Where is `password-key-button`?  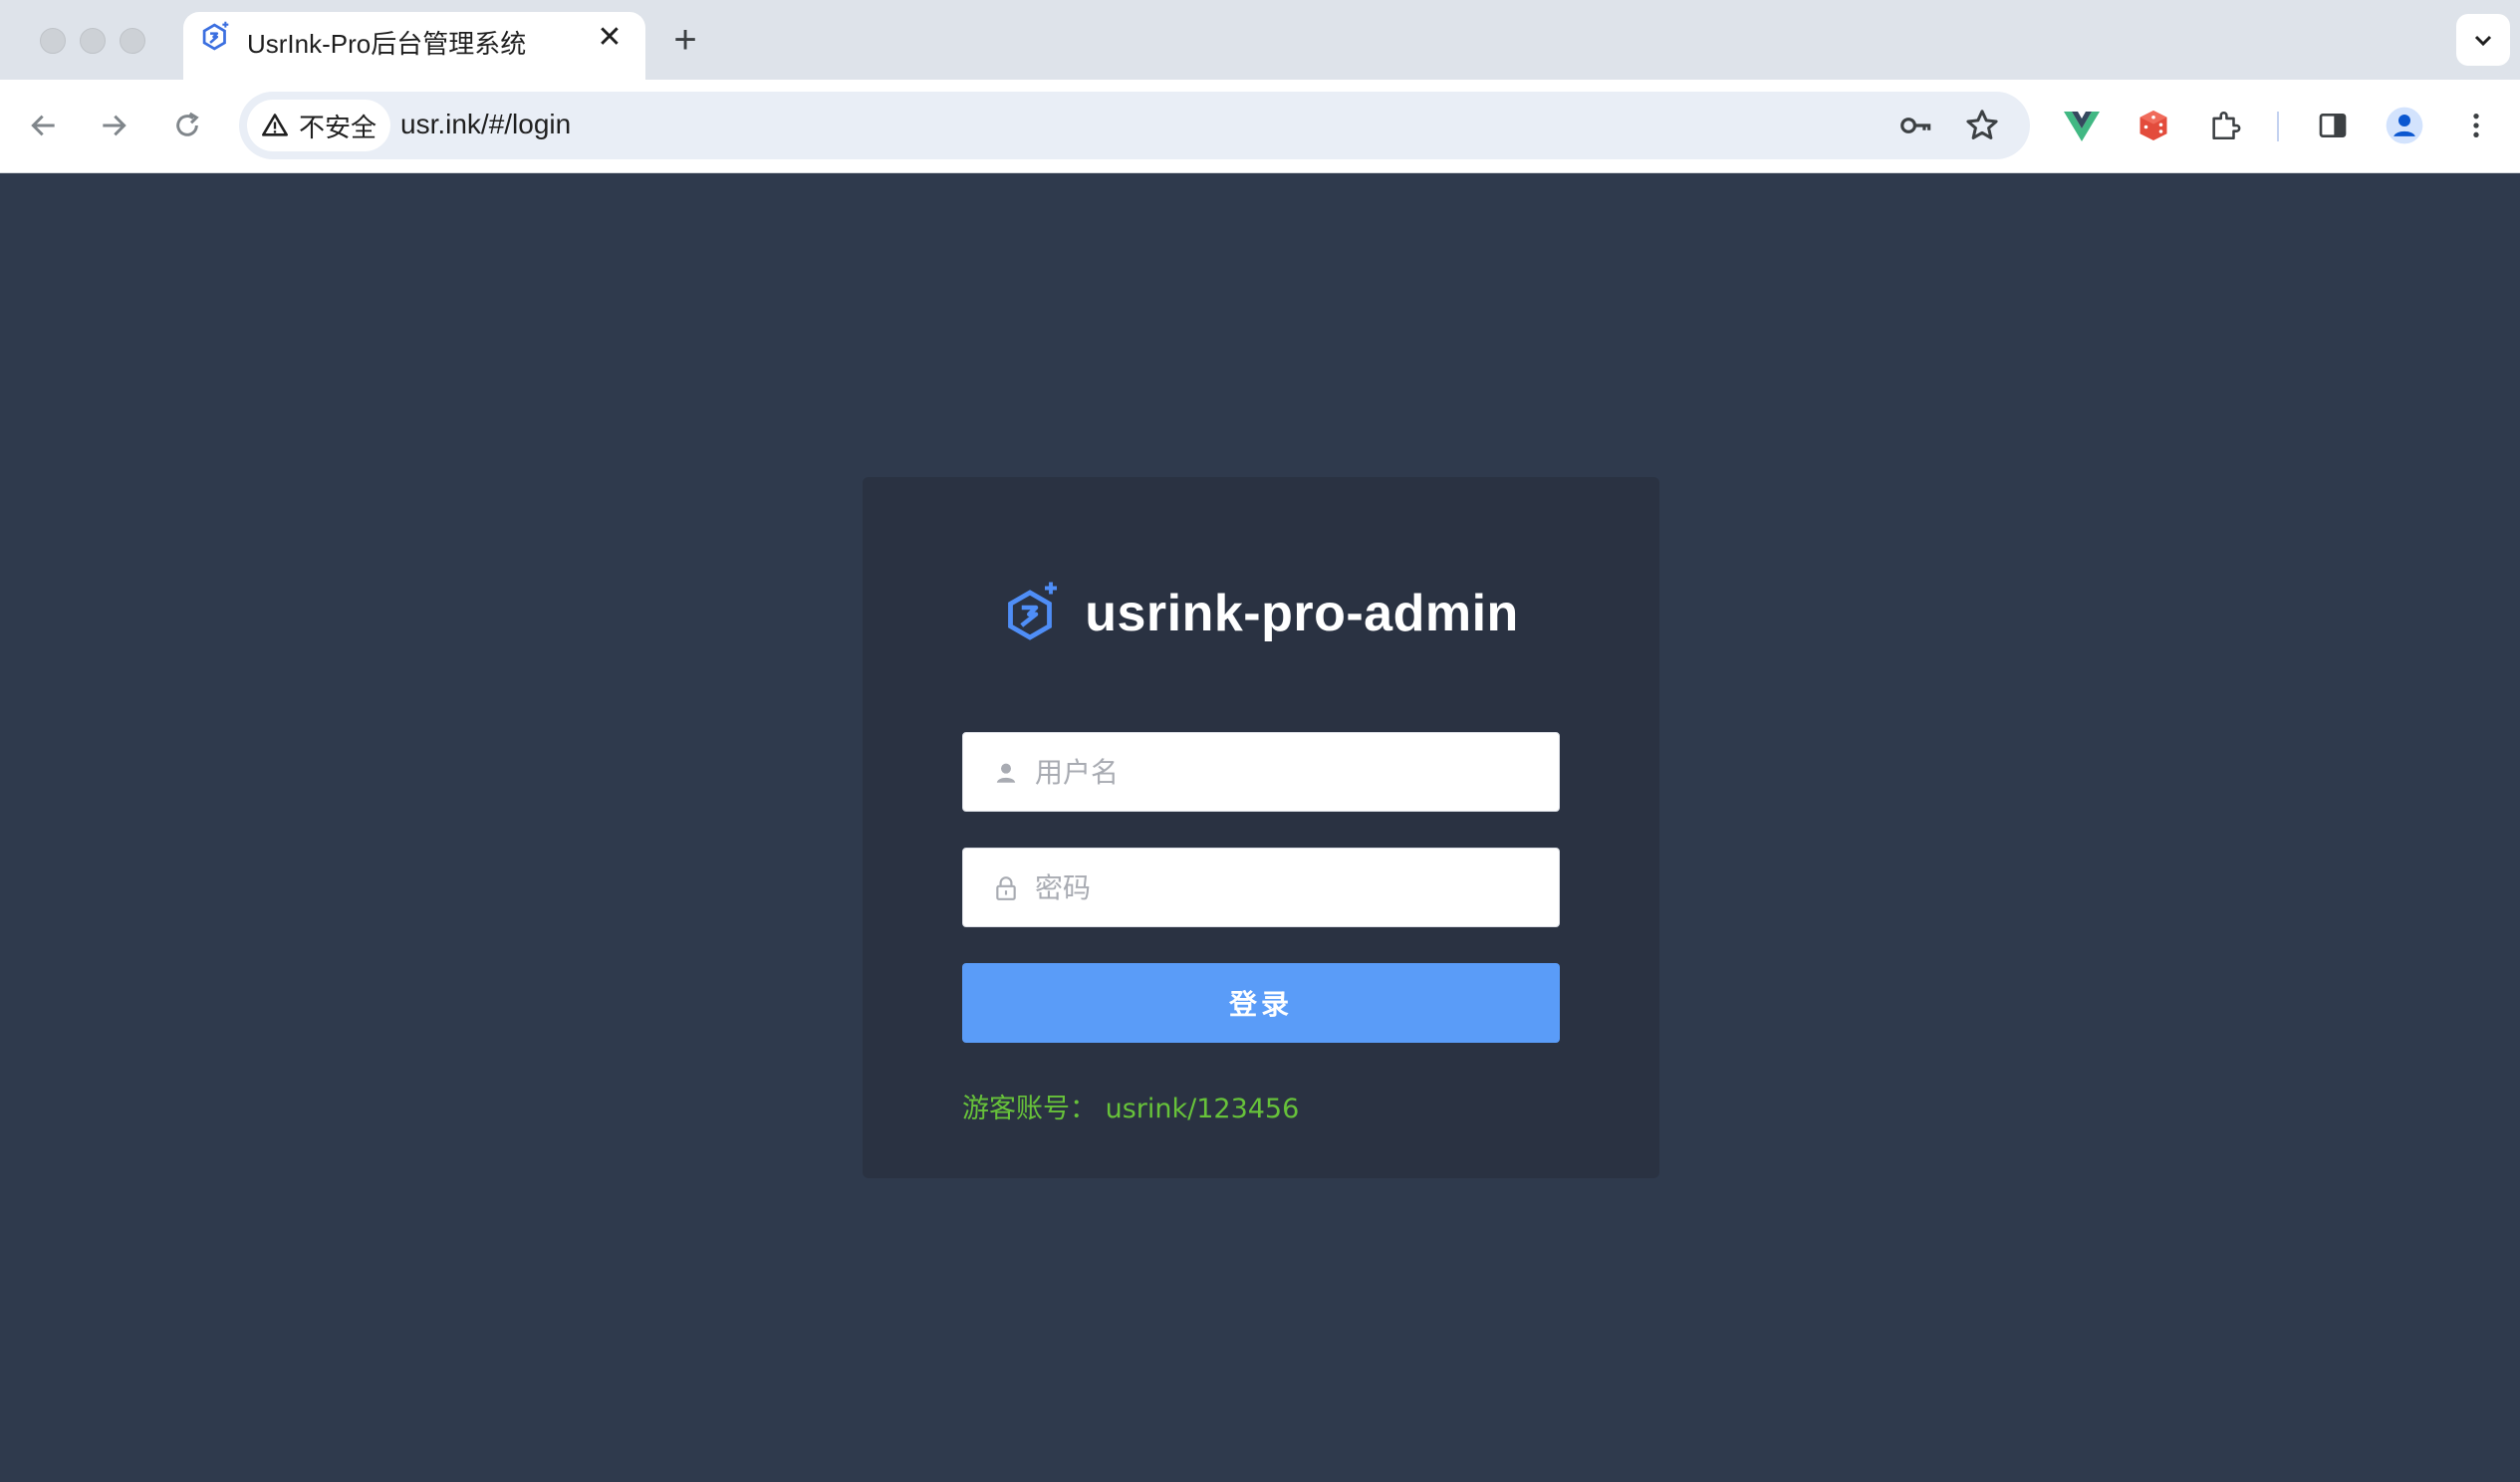
password-key-button is located at coordinates (1916, 125).